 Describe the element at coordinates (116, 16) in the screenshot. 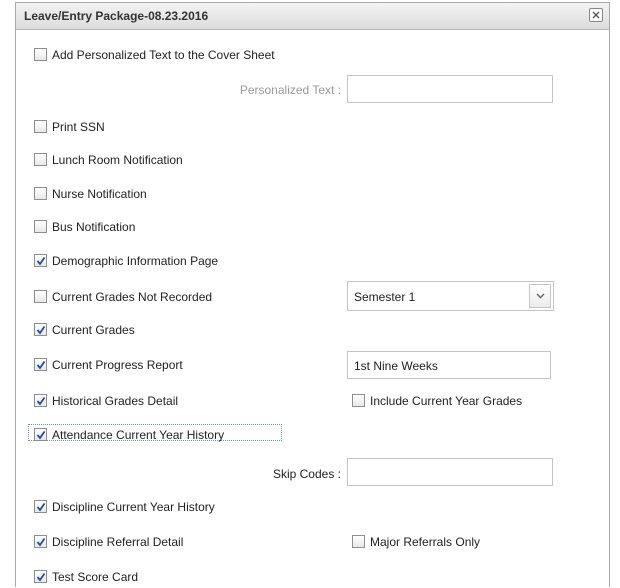

I see `dialog-title: Leave/Entry Package-08.23.2016` at that location.